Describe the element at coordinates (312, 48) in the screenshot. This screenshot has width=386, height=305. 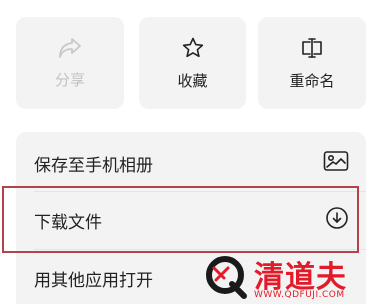
I see `rename-icon` at that location.